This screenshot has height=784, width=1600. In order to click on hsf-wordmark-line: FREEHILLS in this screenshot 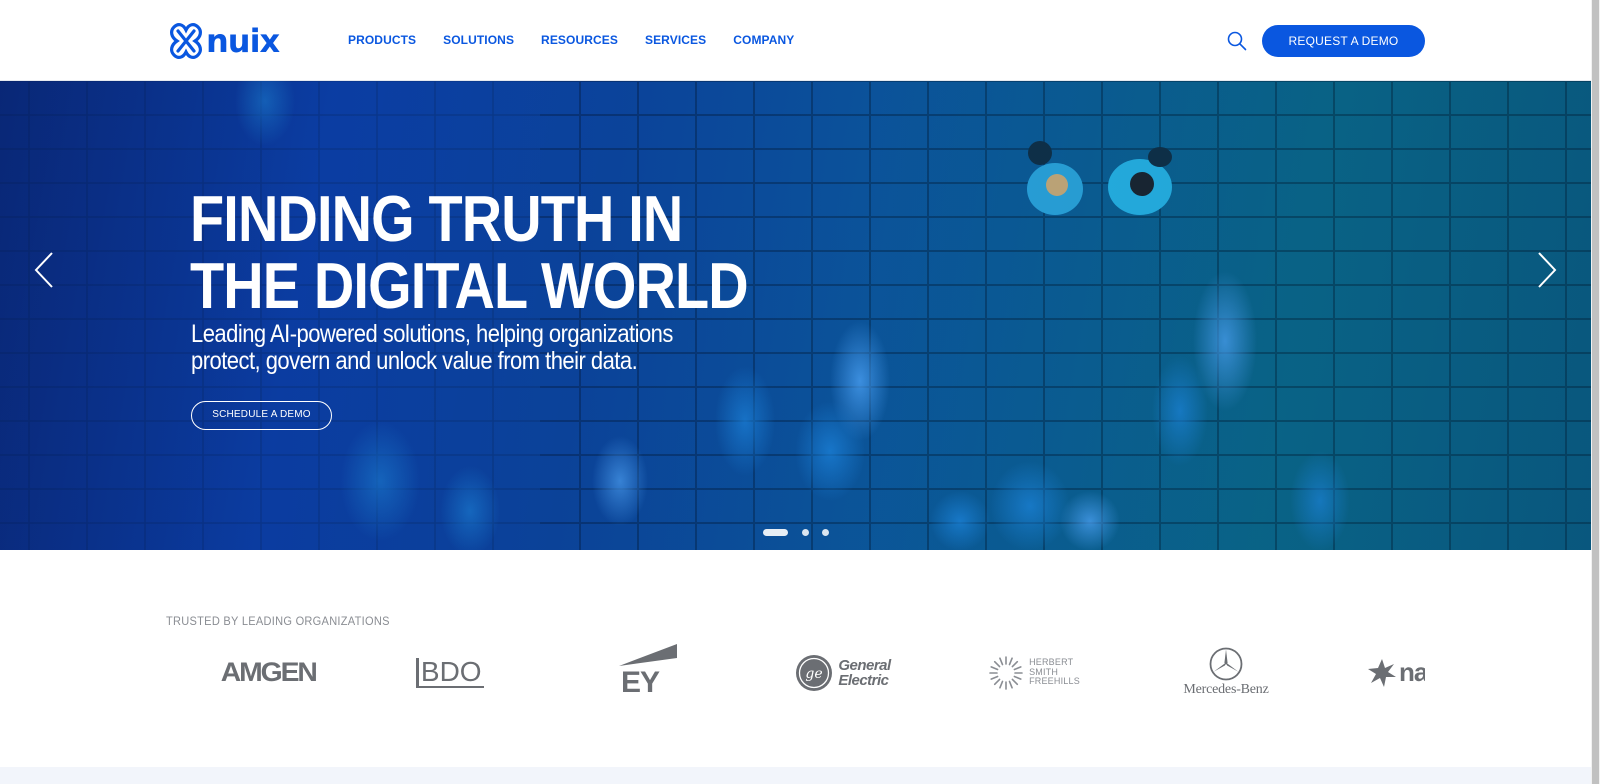, I will do `click(1054, 681)`.